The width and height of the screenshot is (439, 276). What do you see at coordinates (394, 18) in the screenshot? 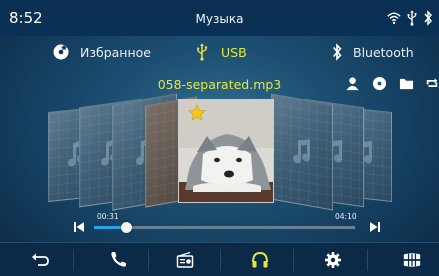
I see `wifi-icon` at bounding box center [394, 18].